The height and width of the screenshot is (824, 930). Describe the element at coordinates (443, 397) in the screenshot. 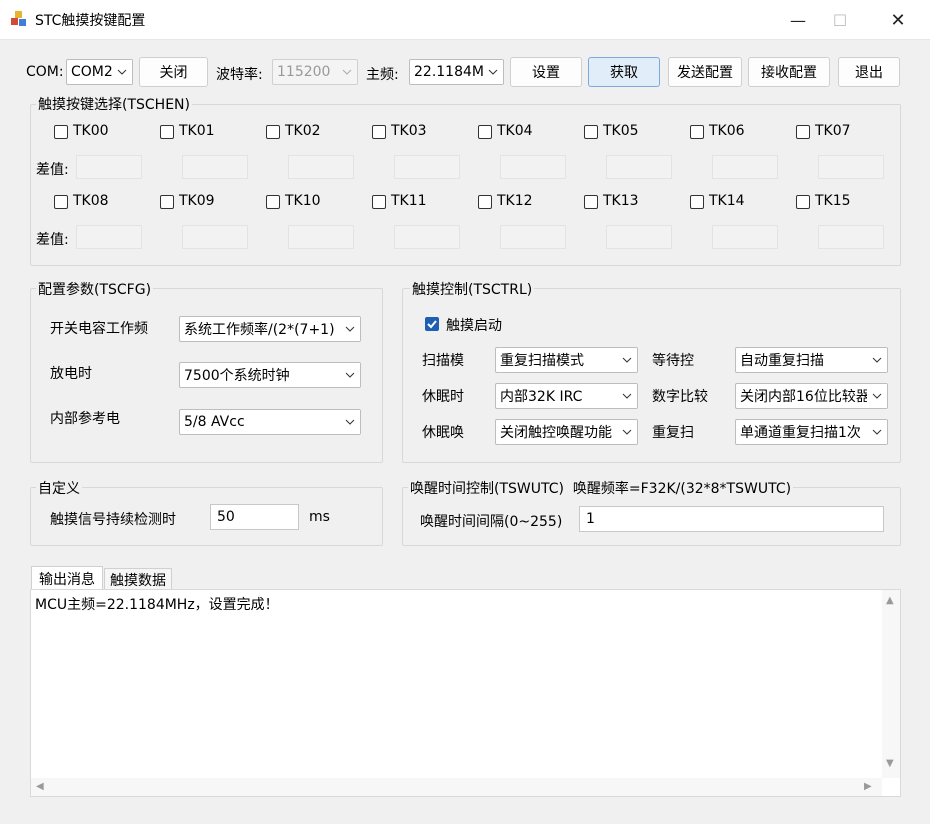

I see `sleep-clk-label: 休眠时` at that location.